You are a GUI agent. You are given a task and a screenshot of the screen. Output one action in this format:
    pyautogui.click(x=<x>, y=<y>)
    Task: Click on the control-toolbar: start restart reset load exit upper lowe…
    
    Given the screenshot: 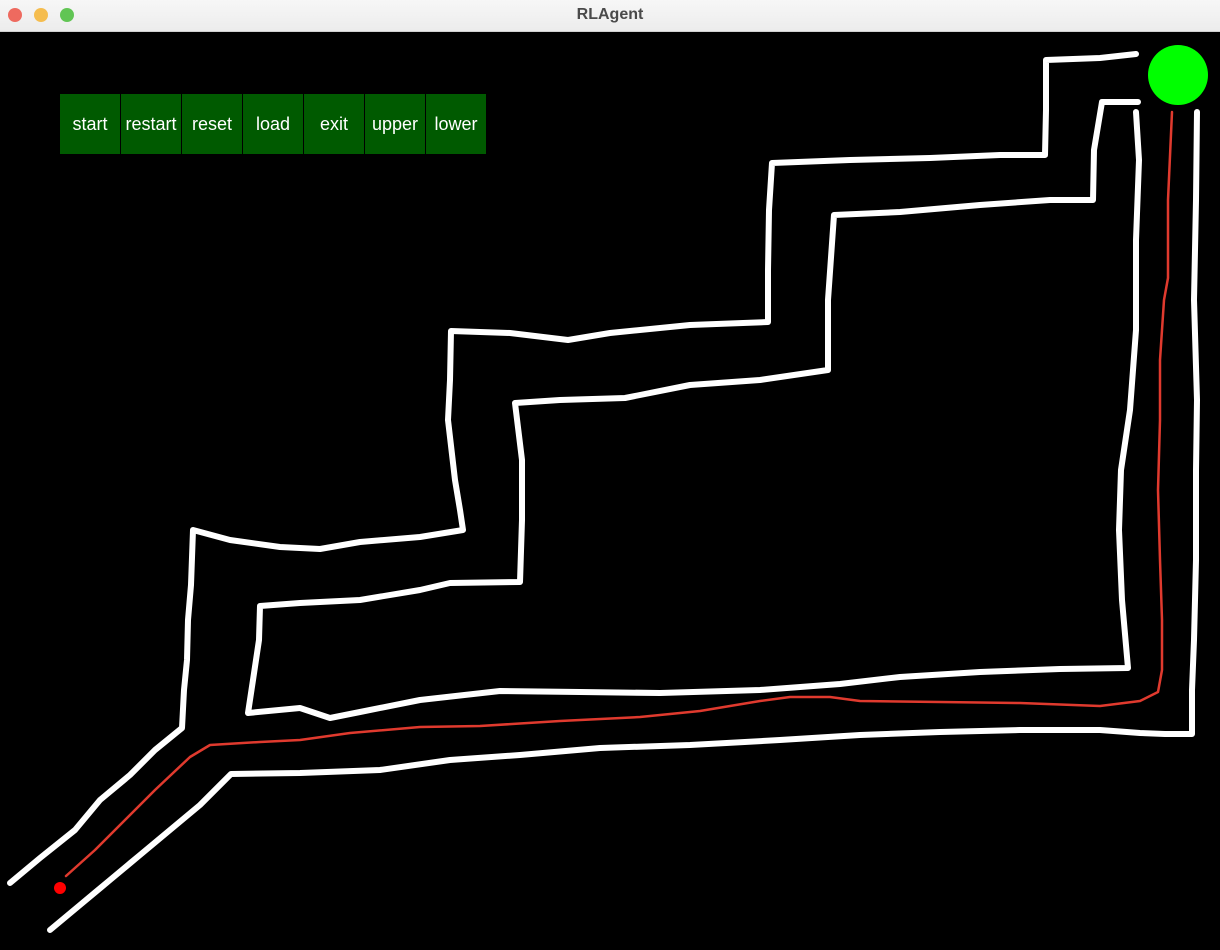 What is the action you would take?
    pyautogui.click(x=273, y=124)
    